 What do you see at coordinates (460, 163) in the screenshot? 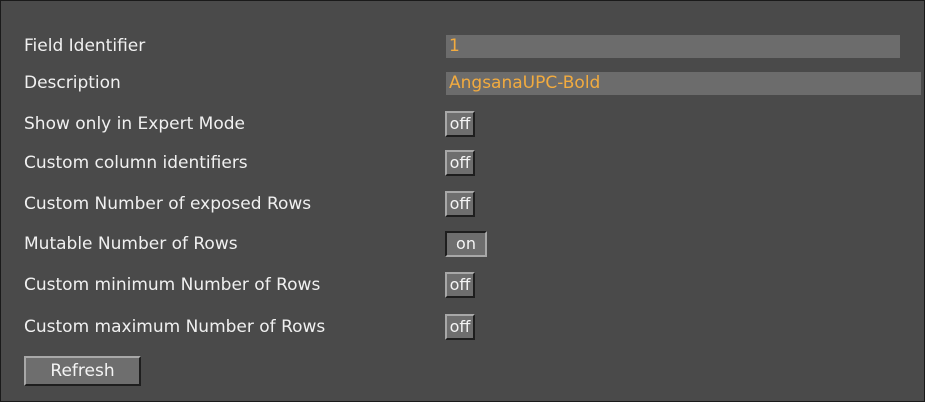
I see `custom-column-identifiers-toggle: off` at bounding box center [460, 163].